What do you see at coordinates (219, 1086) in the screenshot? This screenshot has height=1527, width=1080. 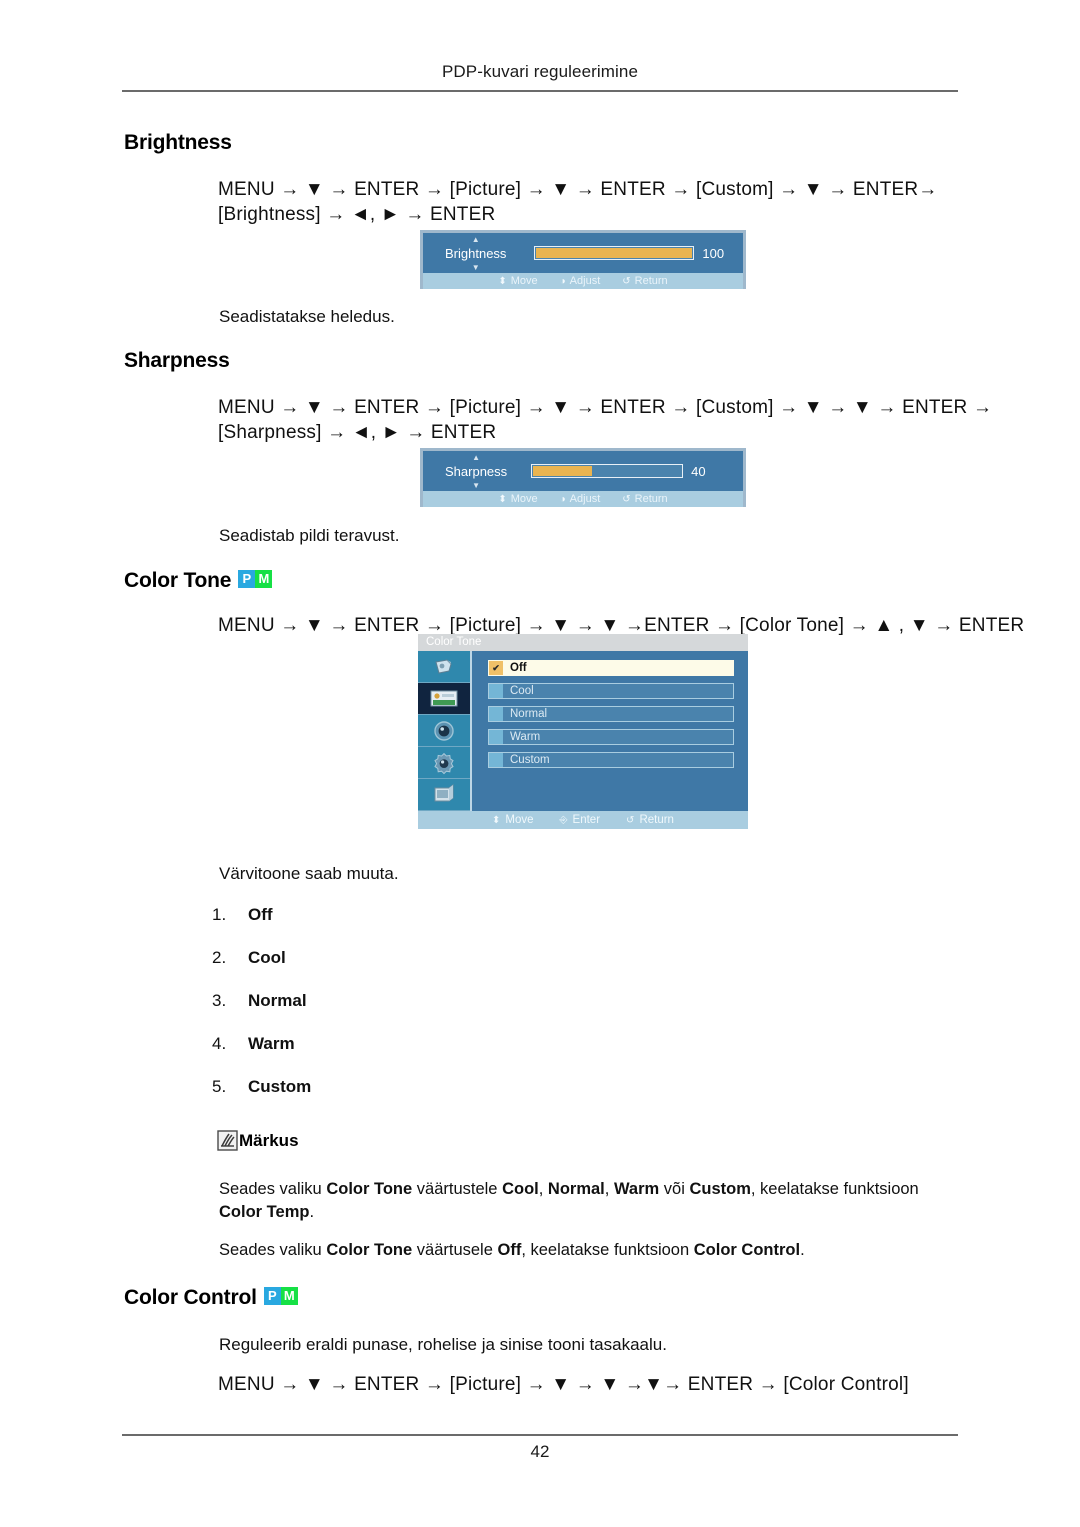 I see `list-item-number: 5.` at bounding box center [219, 1086].